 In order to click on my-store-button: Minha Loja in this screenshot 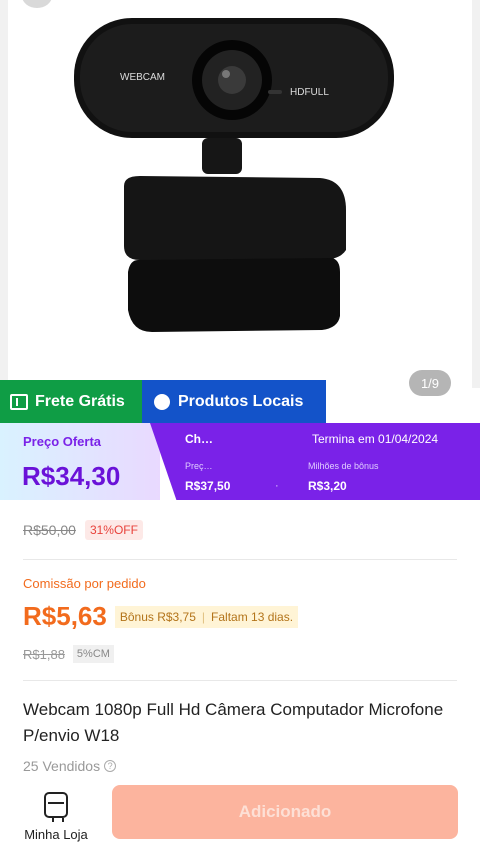, I will do `click(56, 816)`.